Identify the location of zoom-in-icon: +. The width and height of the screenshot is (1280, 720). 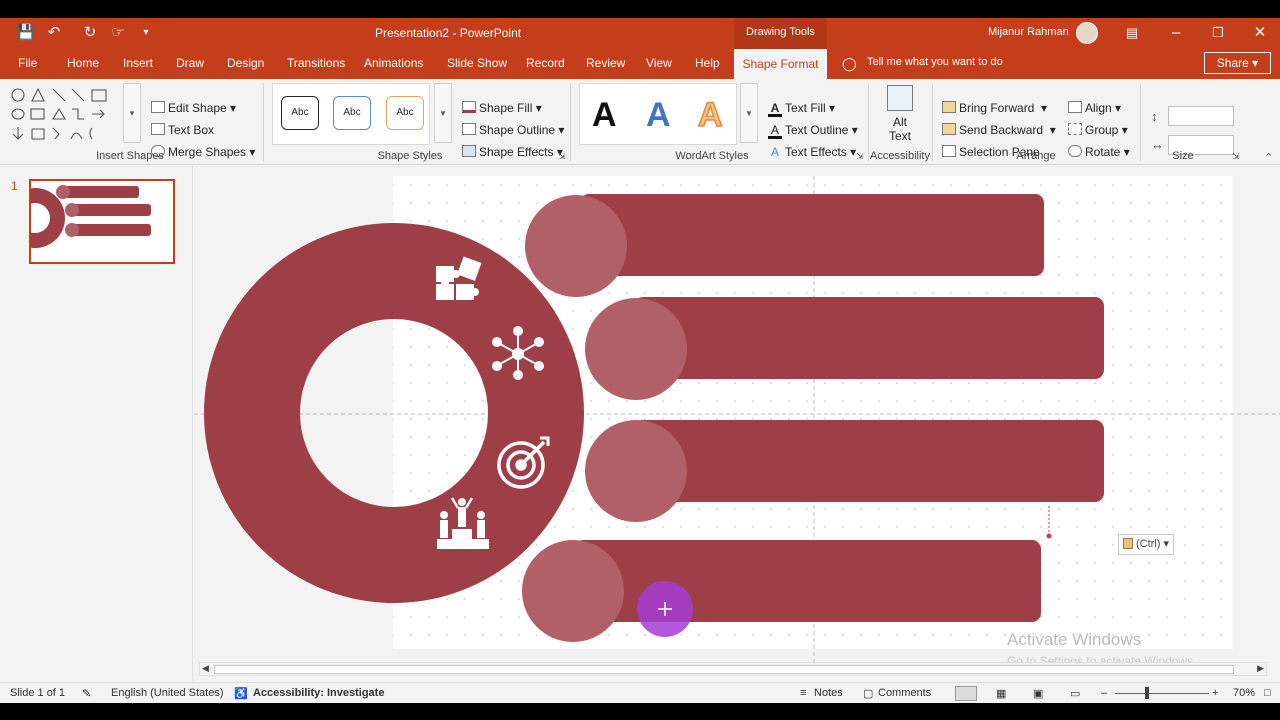
(1215, 693).